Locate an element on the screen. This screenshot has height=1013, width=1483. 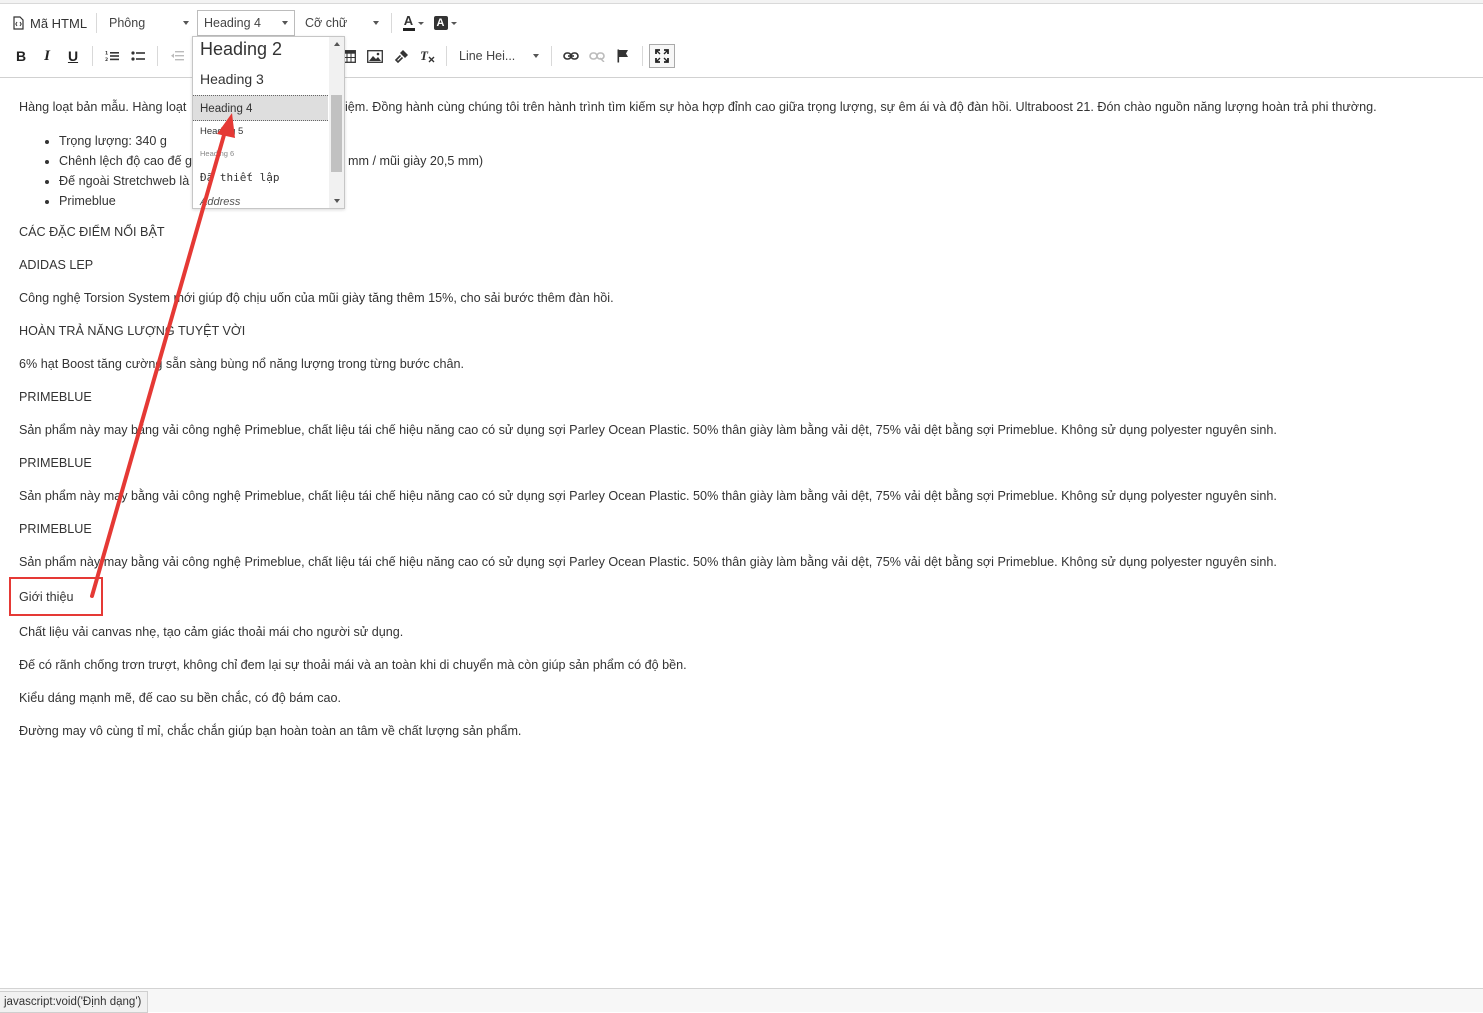
image-icon is located at coordinates (375, 56).